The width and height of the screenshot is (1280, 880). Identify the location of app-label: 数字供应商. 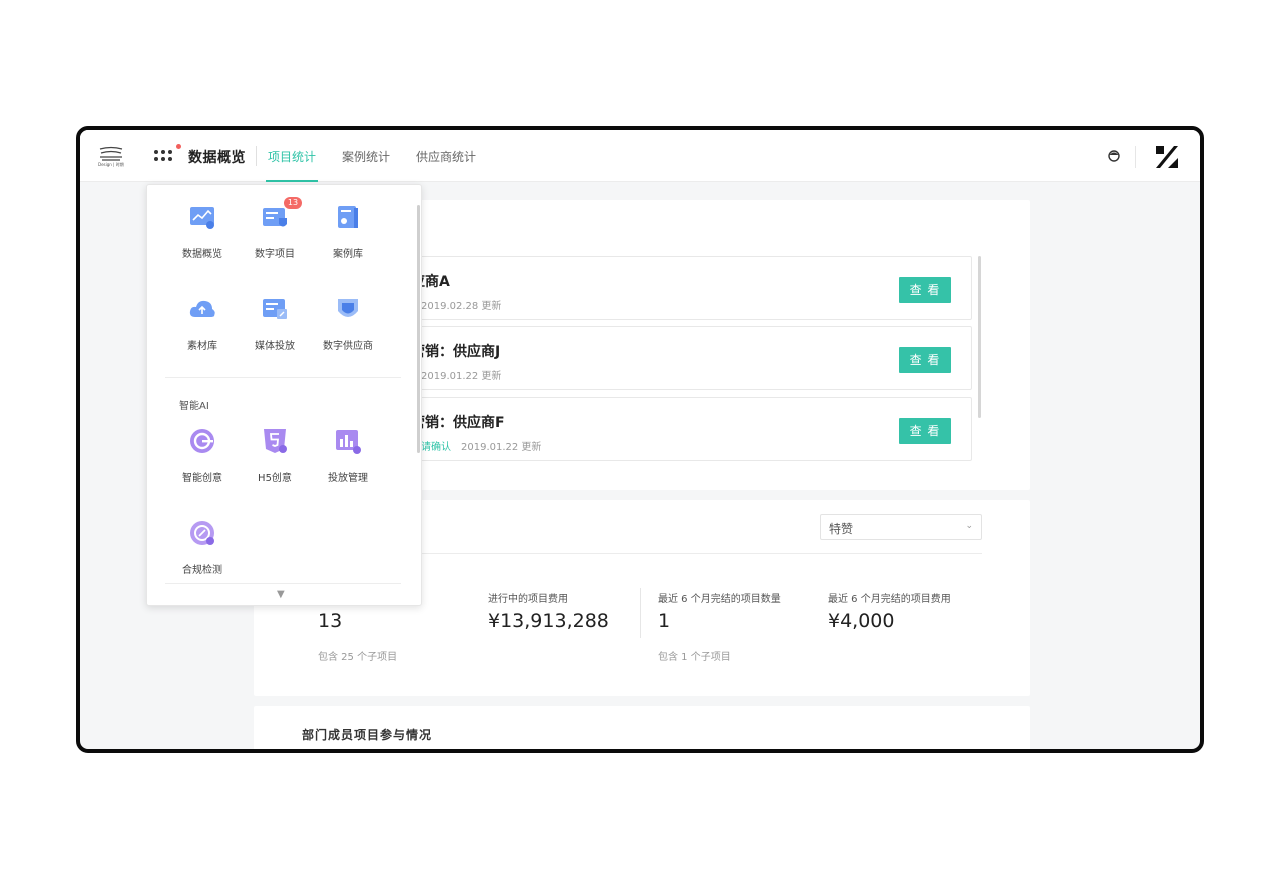
(348, 346).